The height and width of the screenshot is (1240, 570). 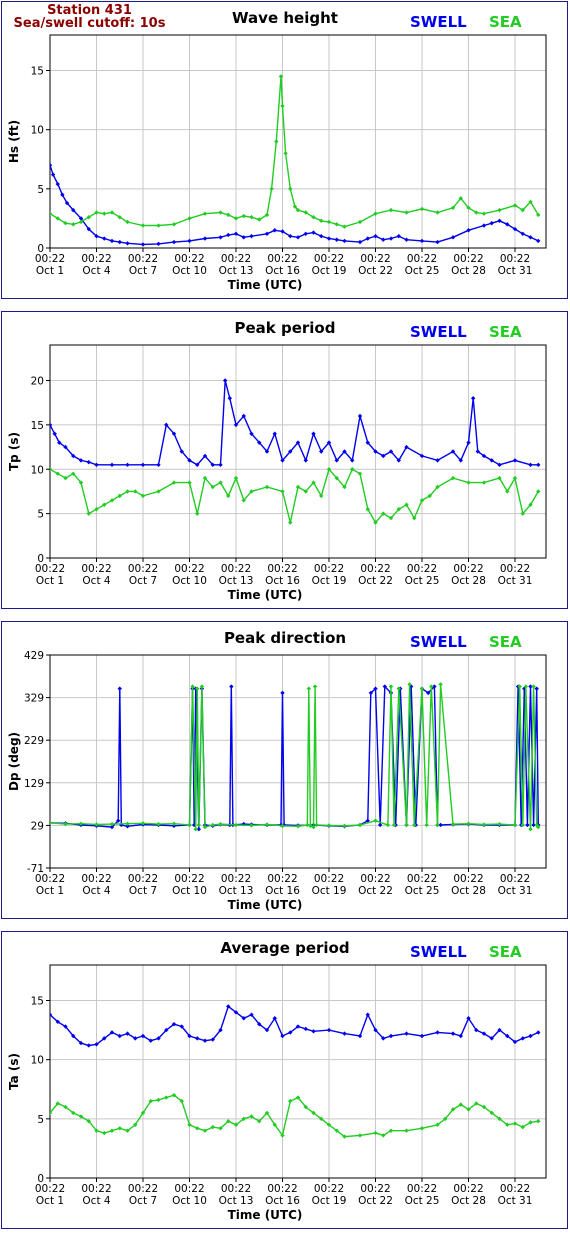 I want to click on chart-title: Peak period, so click(x=285, y=328).